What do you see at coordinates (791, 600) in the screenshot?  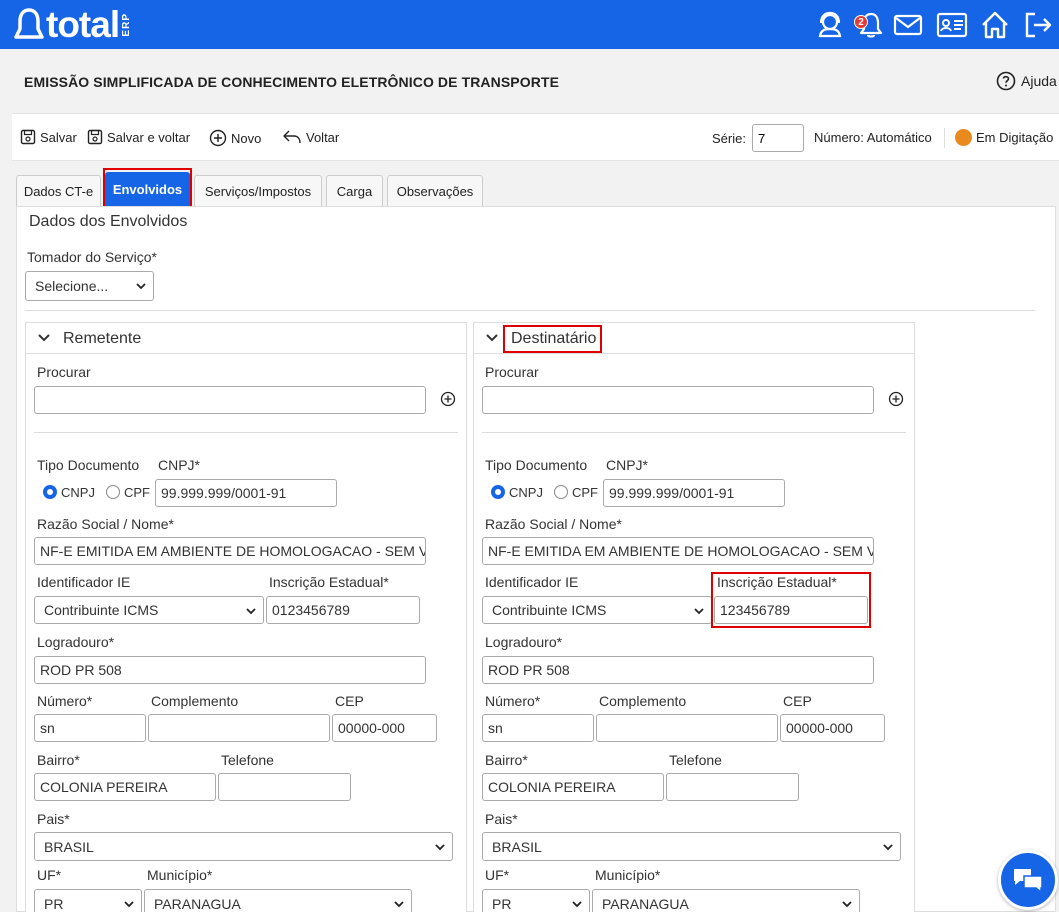 I see `highlight-box-inscricao` at bounding box center [791, 600].